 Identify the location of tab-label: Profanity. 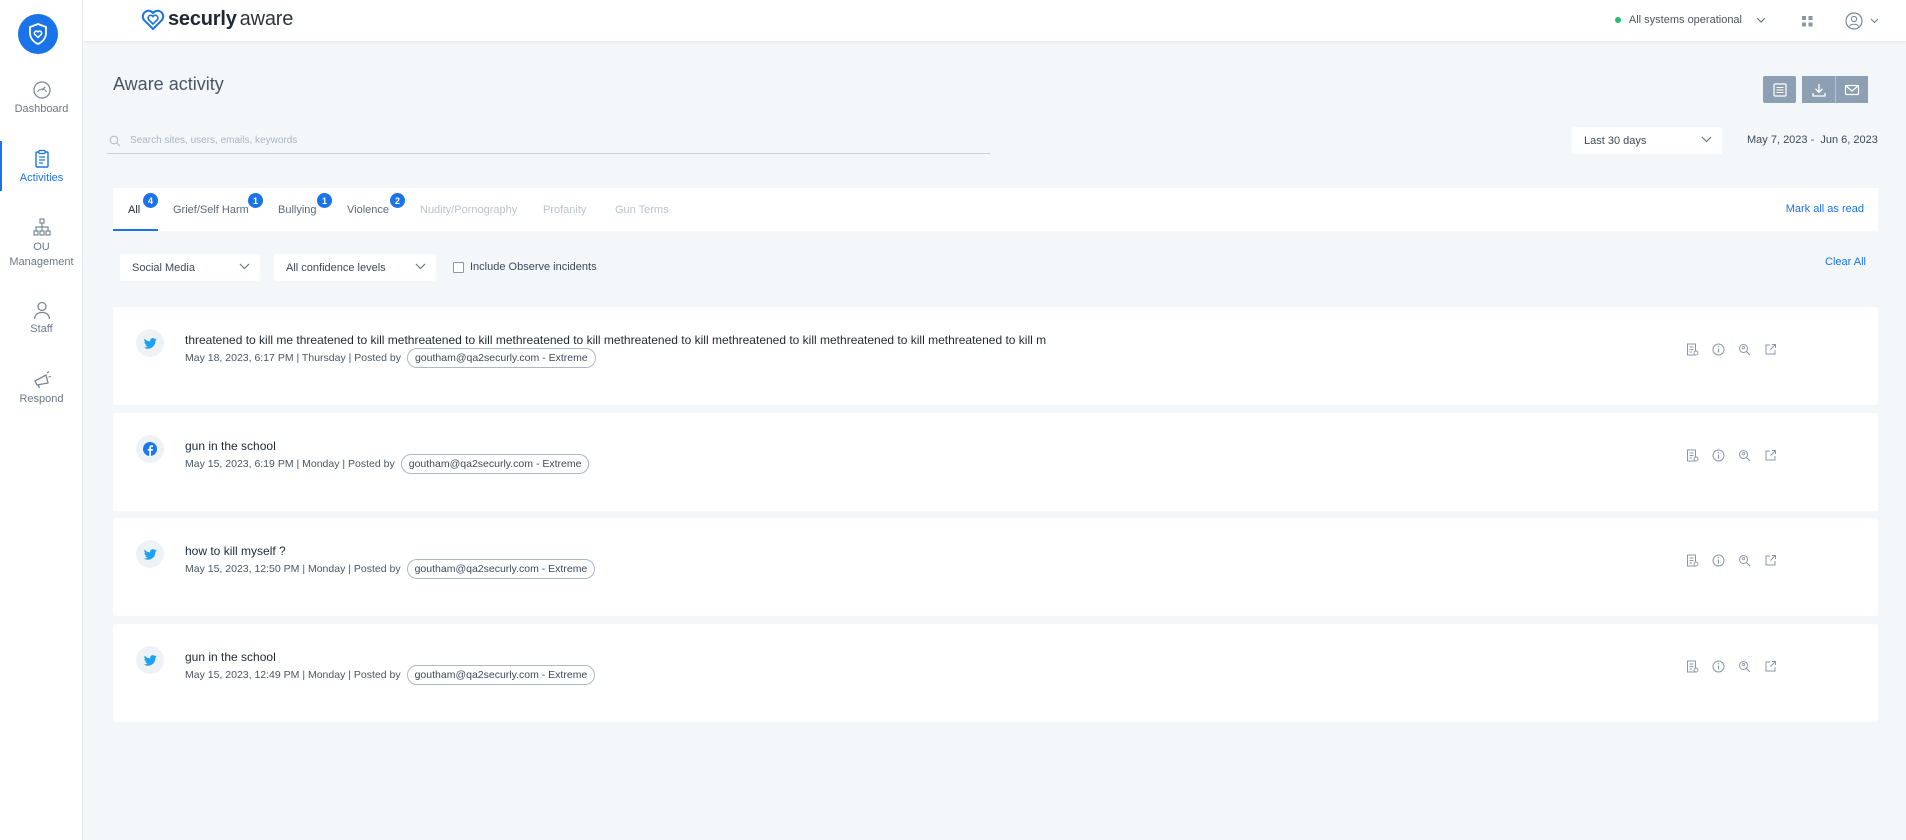
(565, 210).